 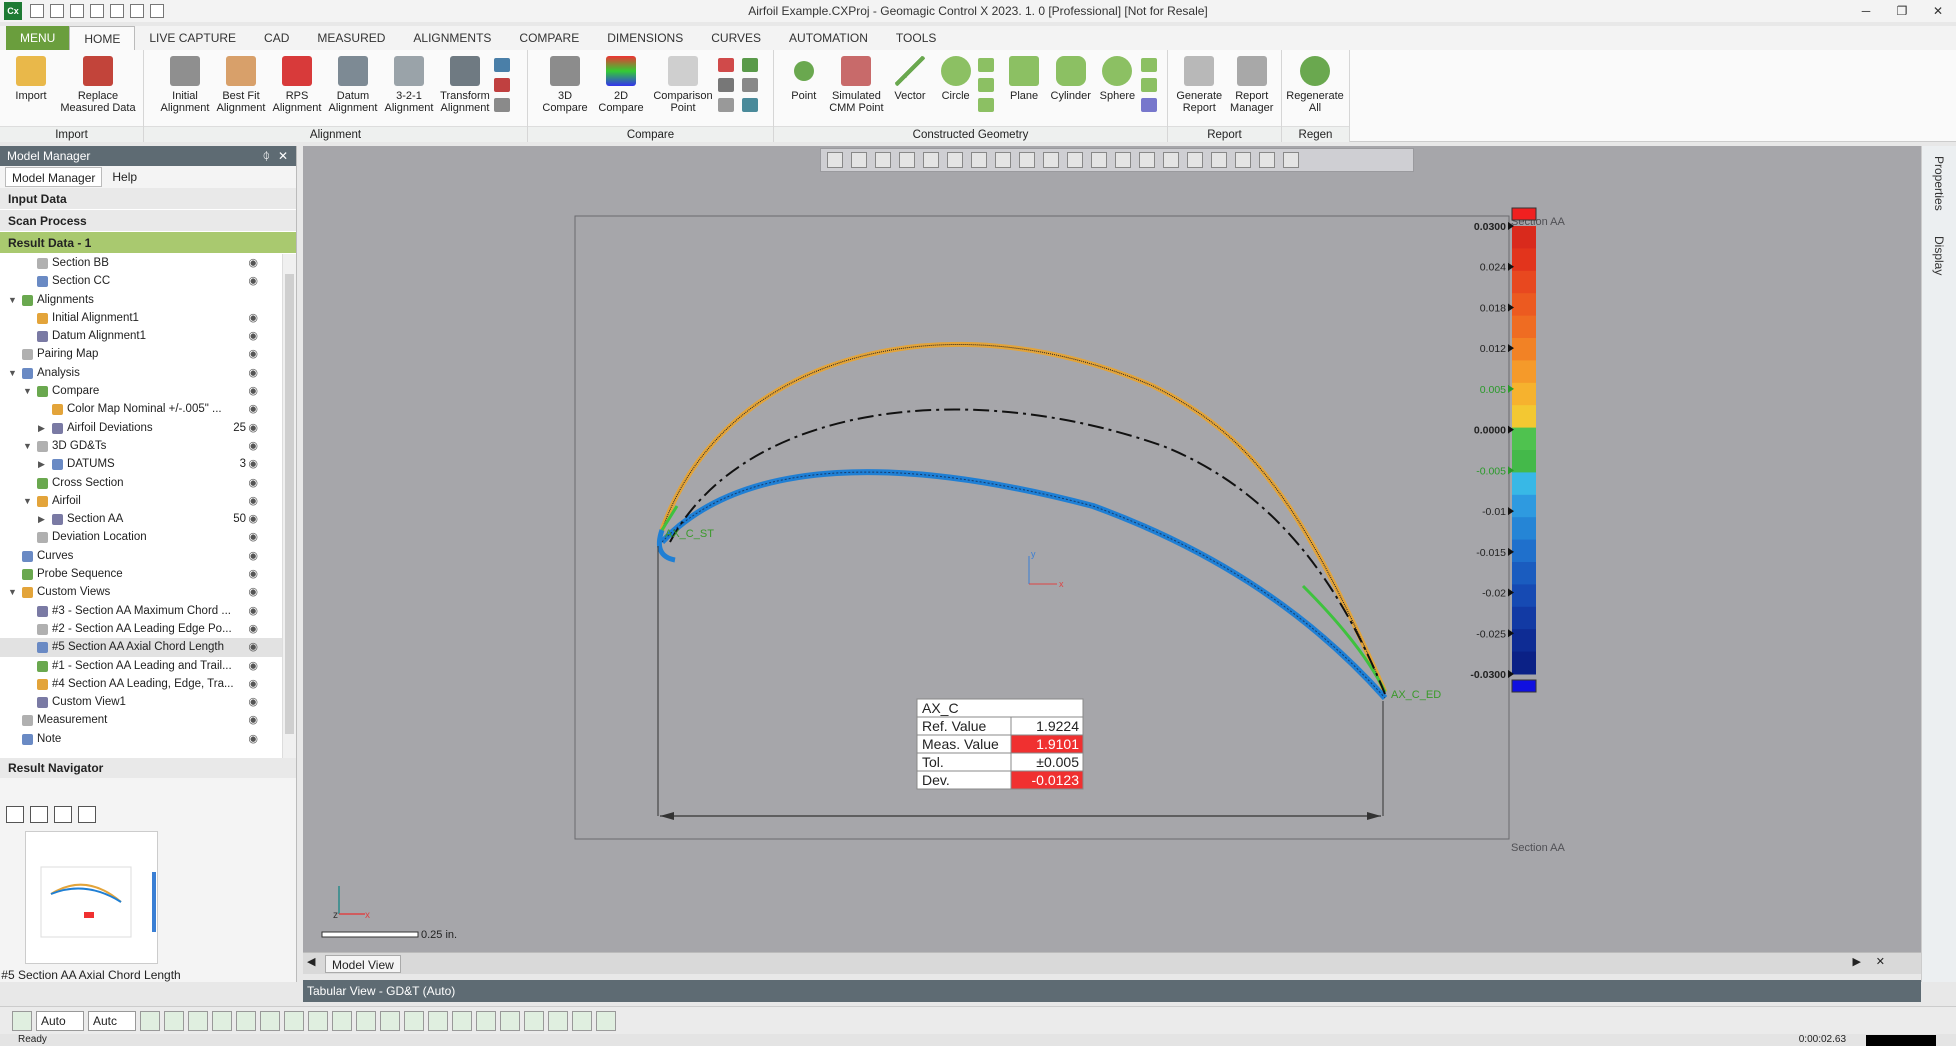 What do you see at coordinates (289, 504) in the screenshot?
I see `scroll-thumb` at bounding box center [289, 504].